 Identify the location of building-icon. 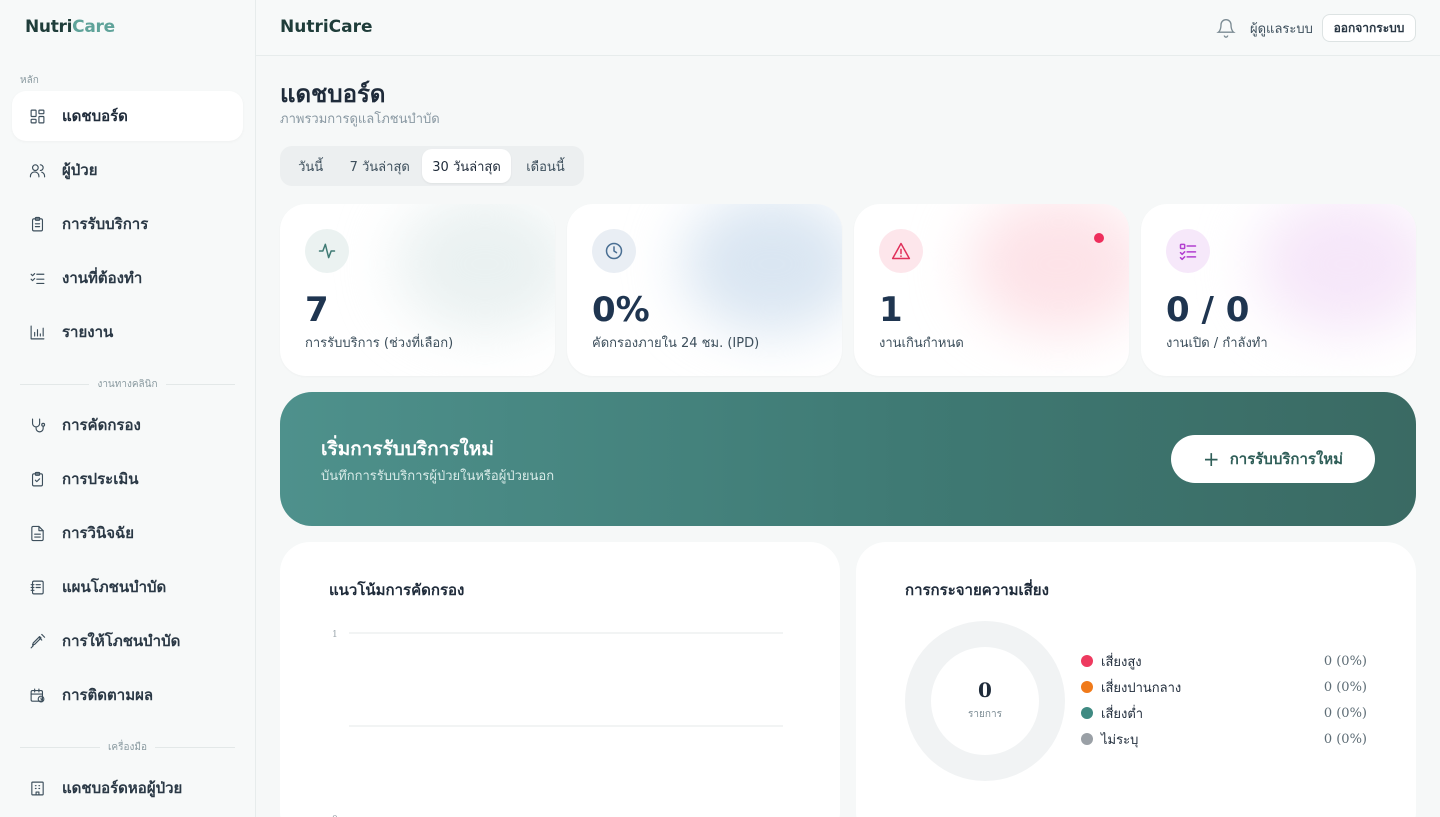
(37, 788).